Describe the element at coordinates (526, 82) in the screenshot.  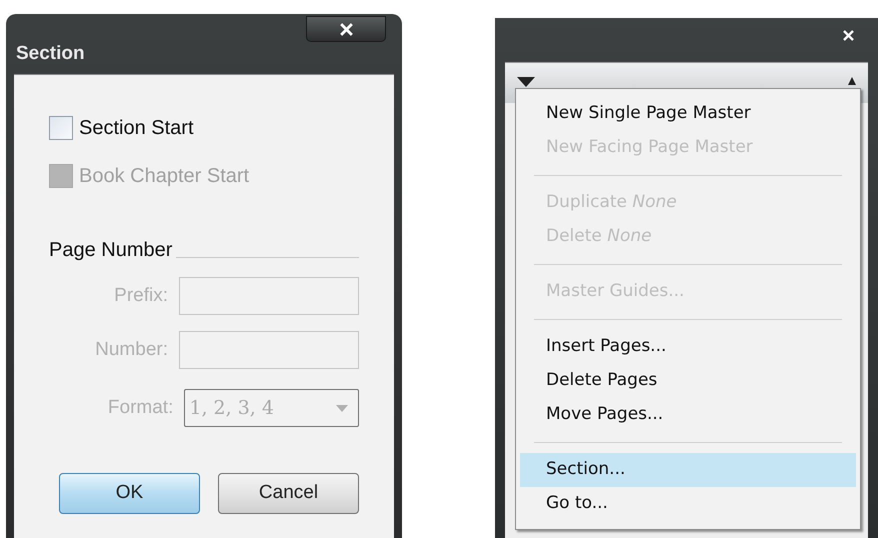
I see `collapse-triangle-icon` at that location.